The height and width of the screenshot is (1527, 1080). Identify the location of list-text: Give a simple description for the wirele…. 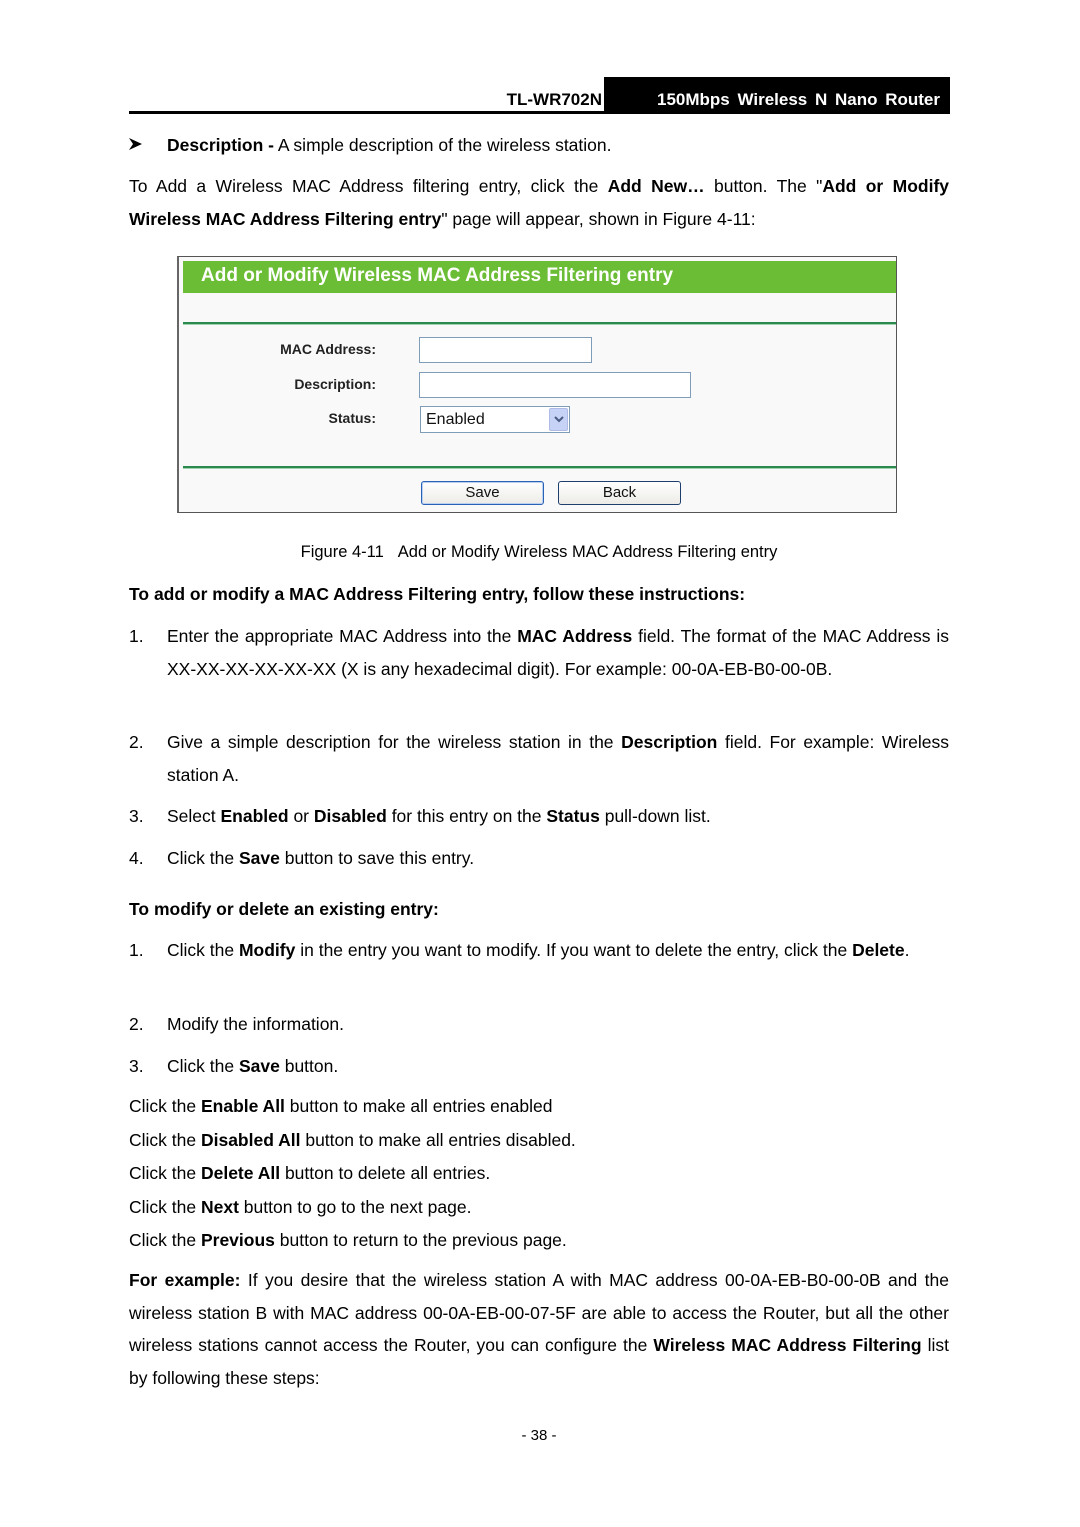
(394, 742).